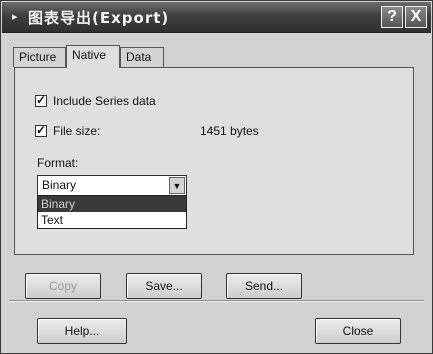 Image resolution: width=433 pixels, height=354 pixels. I want to click on window-title: 图表导出(Export), so click(99, 18).